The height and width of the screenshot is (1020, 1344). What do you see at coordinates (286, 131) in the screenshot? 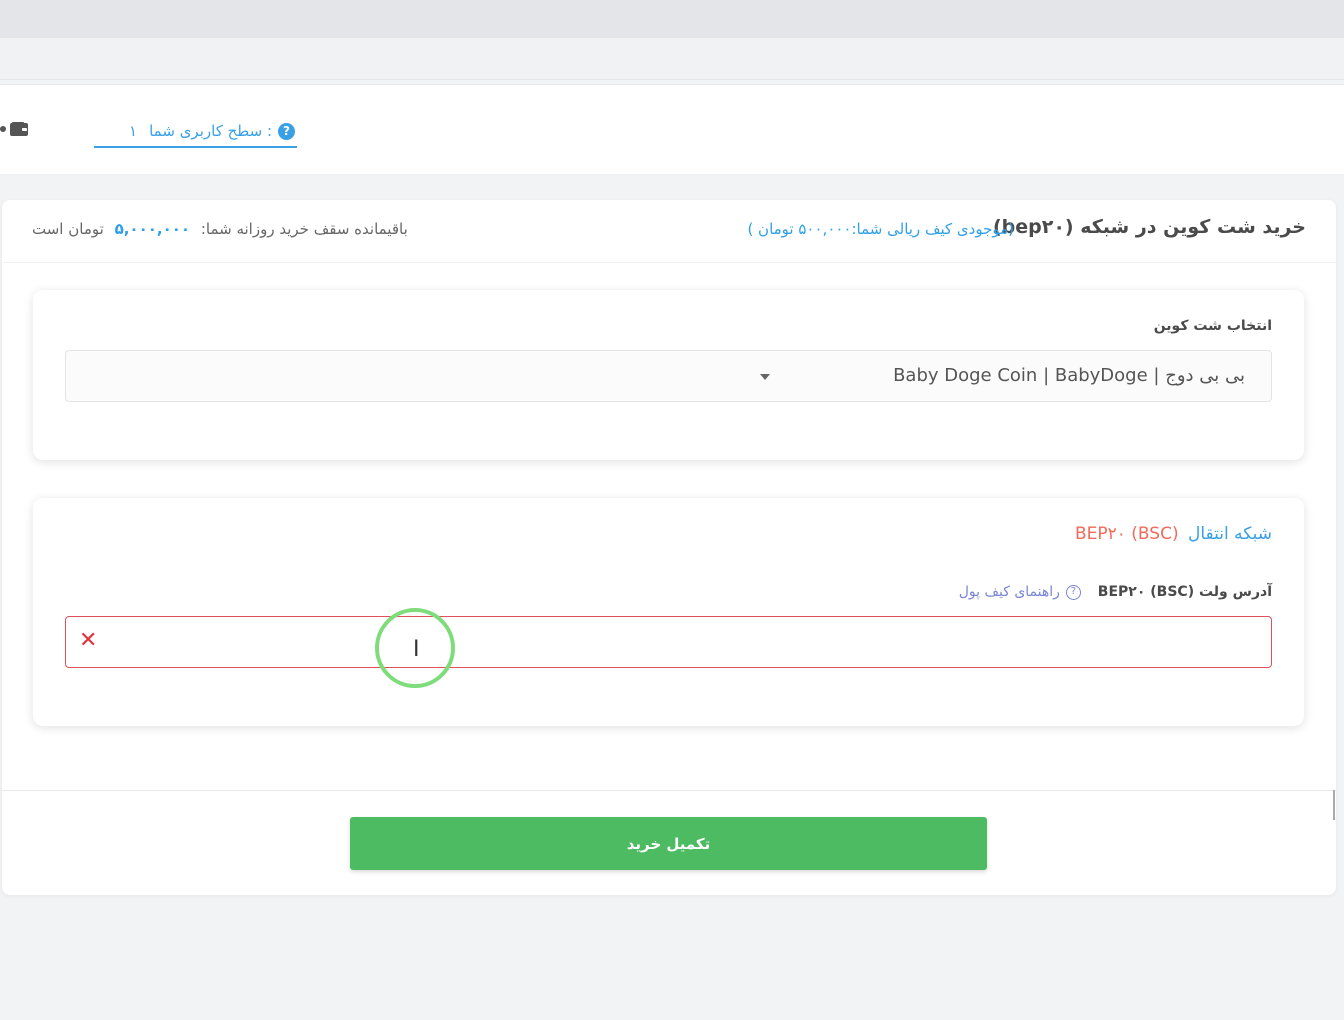
I see `question-circle-icon: ?` at bounding box center [286, 131].